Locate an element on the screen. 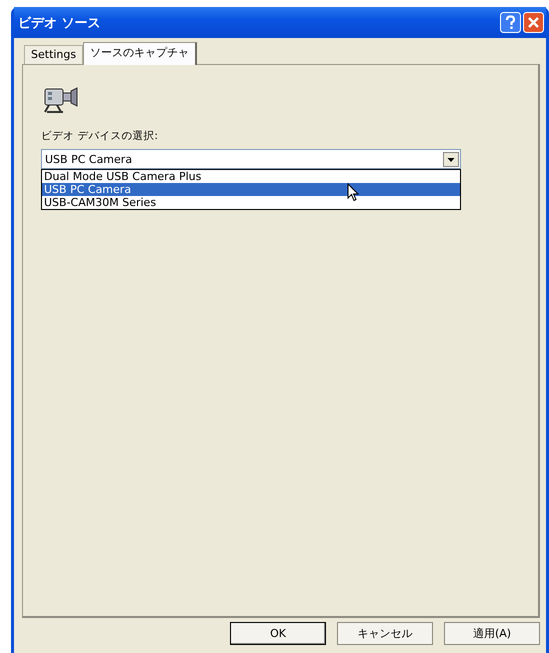 The height and width of the screenshot is (653, 549). dropdown-option: Dual Mode USB Camera Plus is located at coordinates (251, 176).